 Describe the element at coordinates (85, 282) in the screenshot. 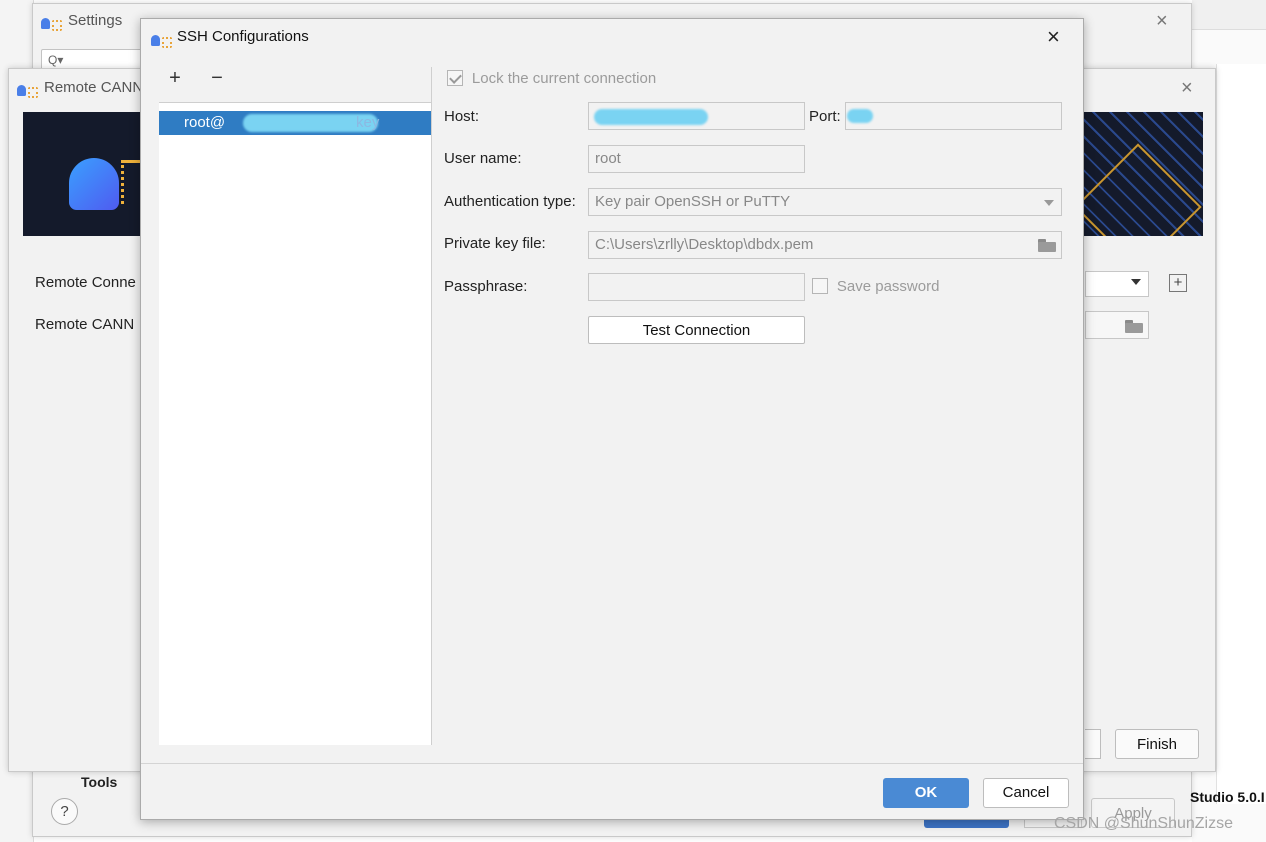

I see `remote-connection-label: Remote Conne` at that location.